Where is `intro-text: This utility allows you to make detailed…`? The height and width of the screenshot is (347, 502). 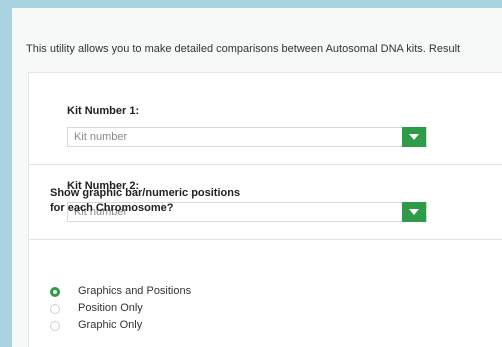
intro-text: This utility allows you to make detailed… is located at coordinates (243, 49).